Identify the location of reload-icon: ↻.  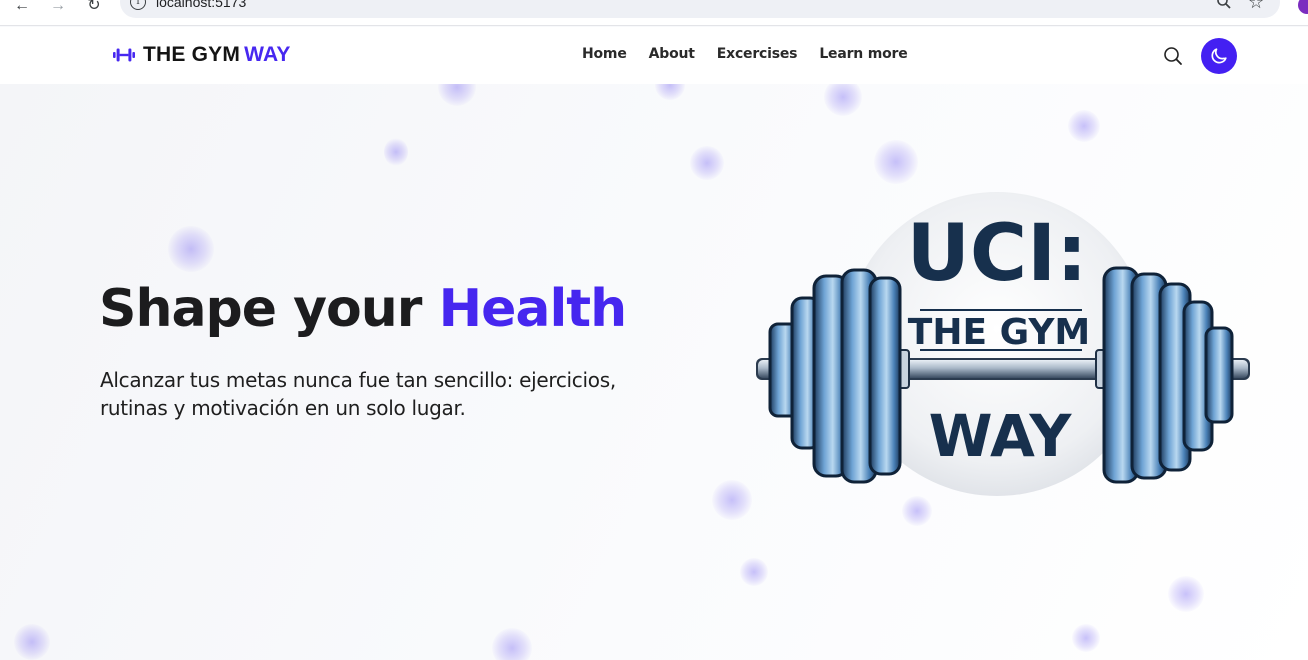
(94, 8).